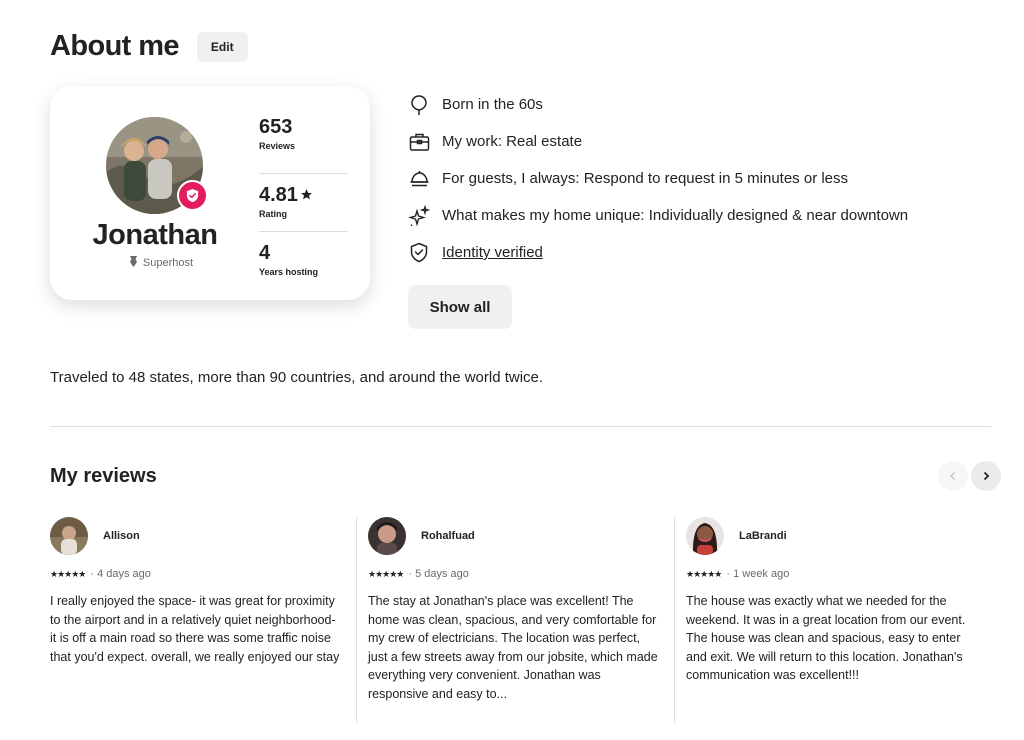 The width and height of the screenshot is (1024, 740). What do you see at coordinates (521, 574) in the screenshot?
I see `review-meta: ★★★★★ · 5 days ago` at bounding box center [521, 574].